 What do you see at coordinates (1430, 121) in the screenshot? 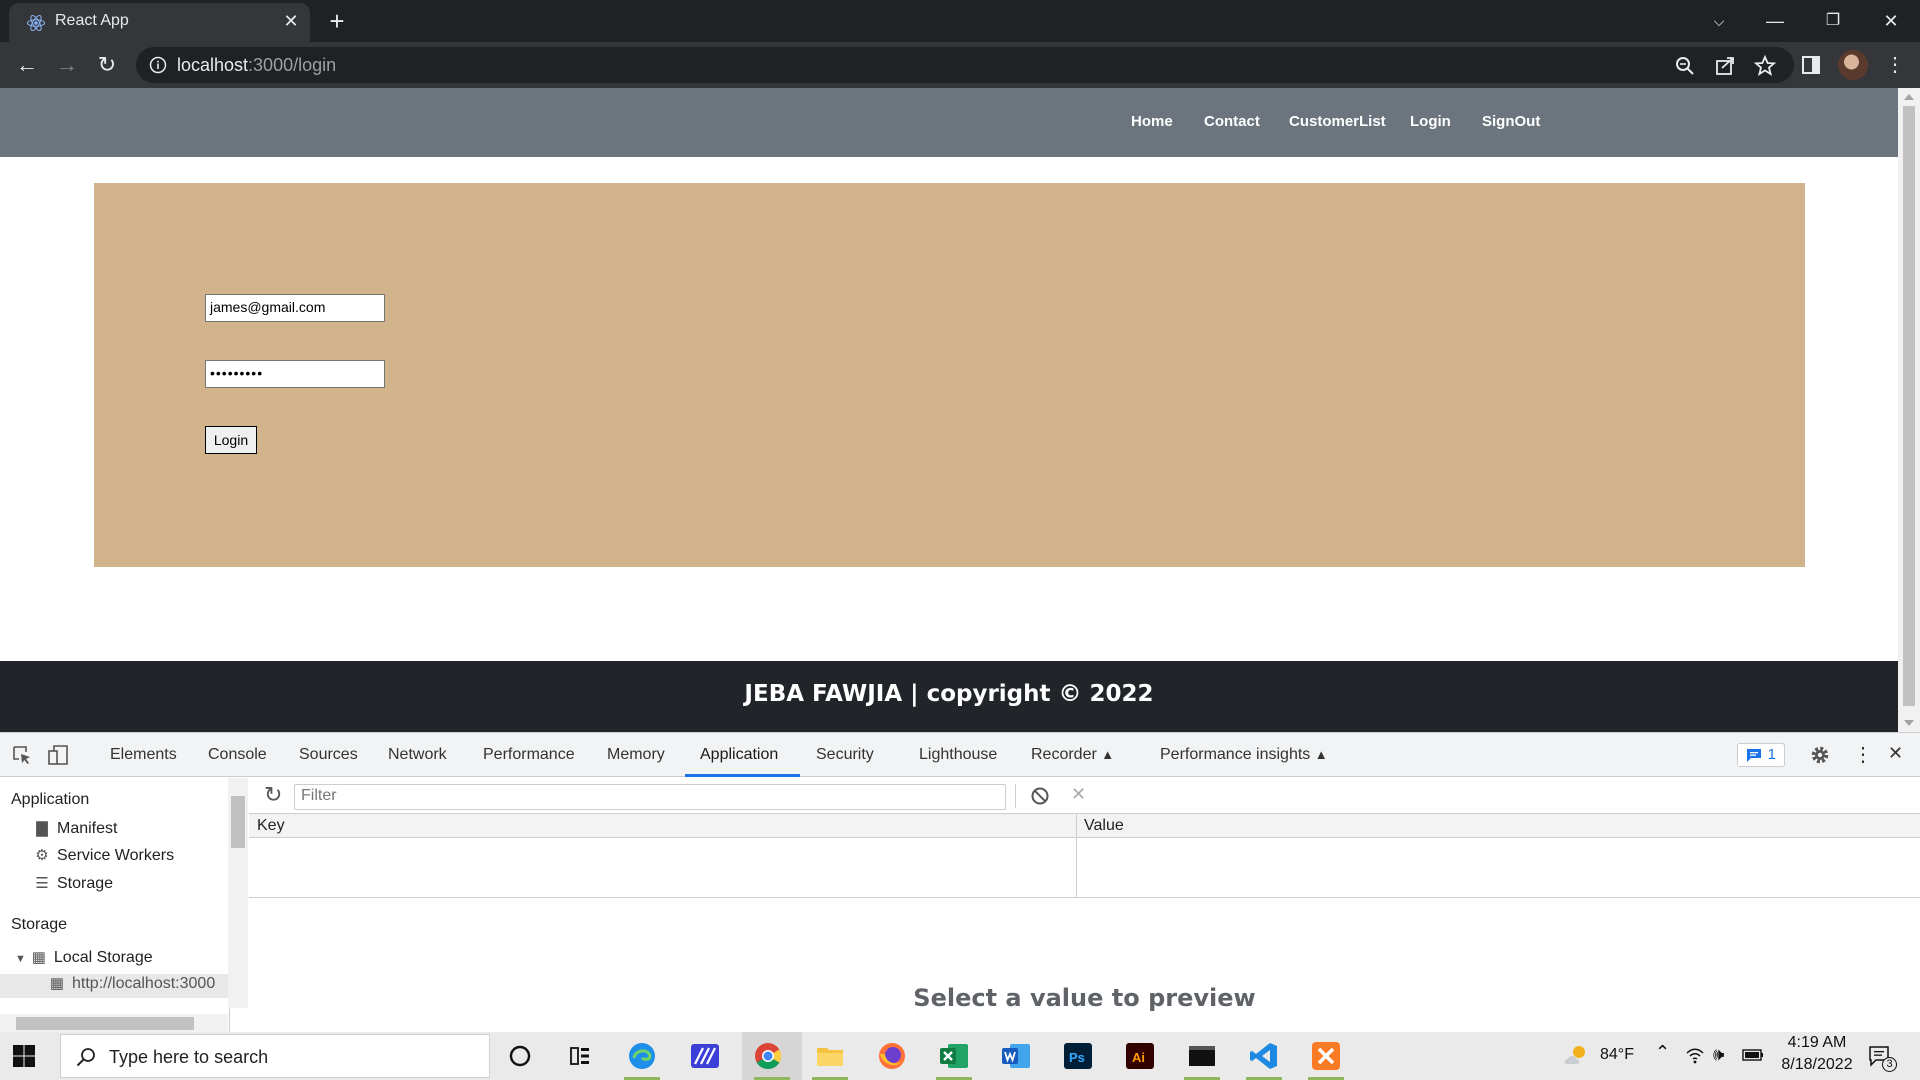
I see `nav-login-link: Login` at bounding box center [1430, 121].